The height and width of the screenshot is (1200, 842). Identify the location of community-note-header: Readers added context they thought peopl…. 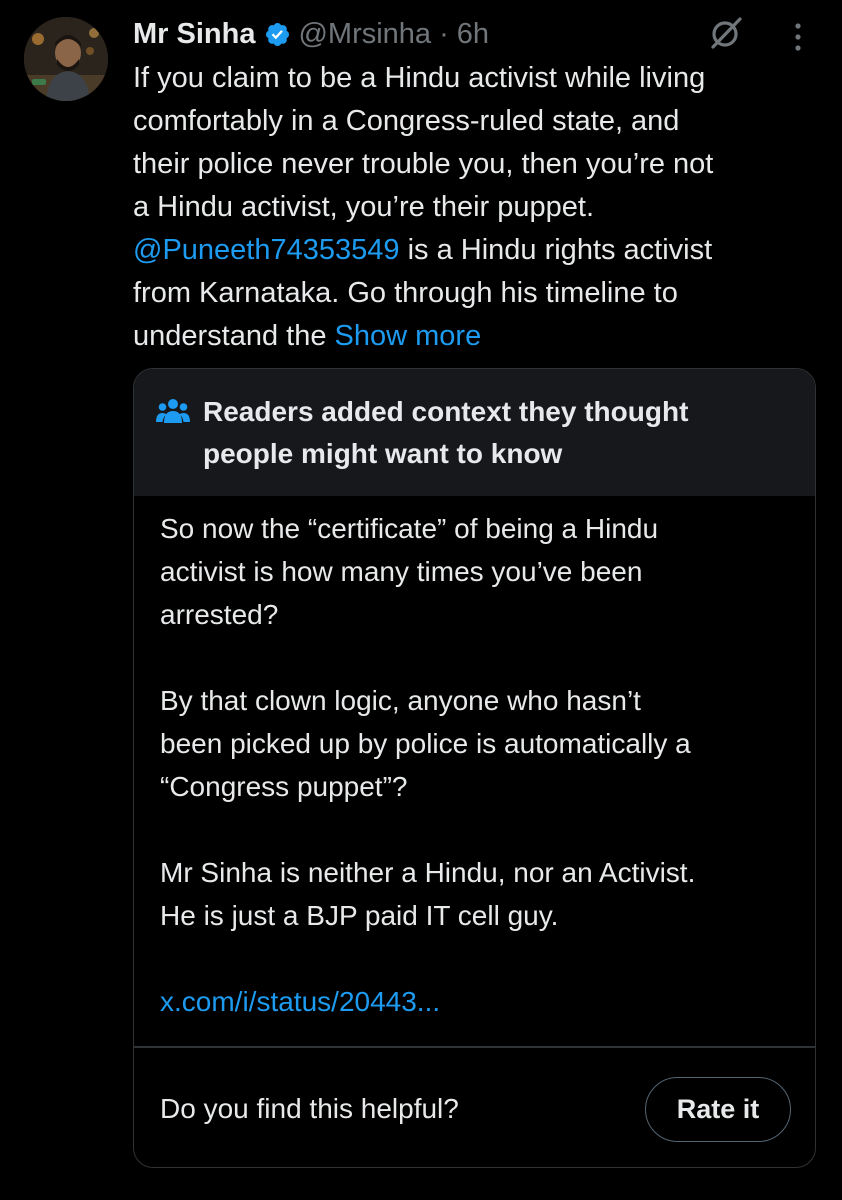
(474, 432).